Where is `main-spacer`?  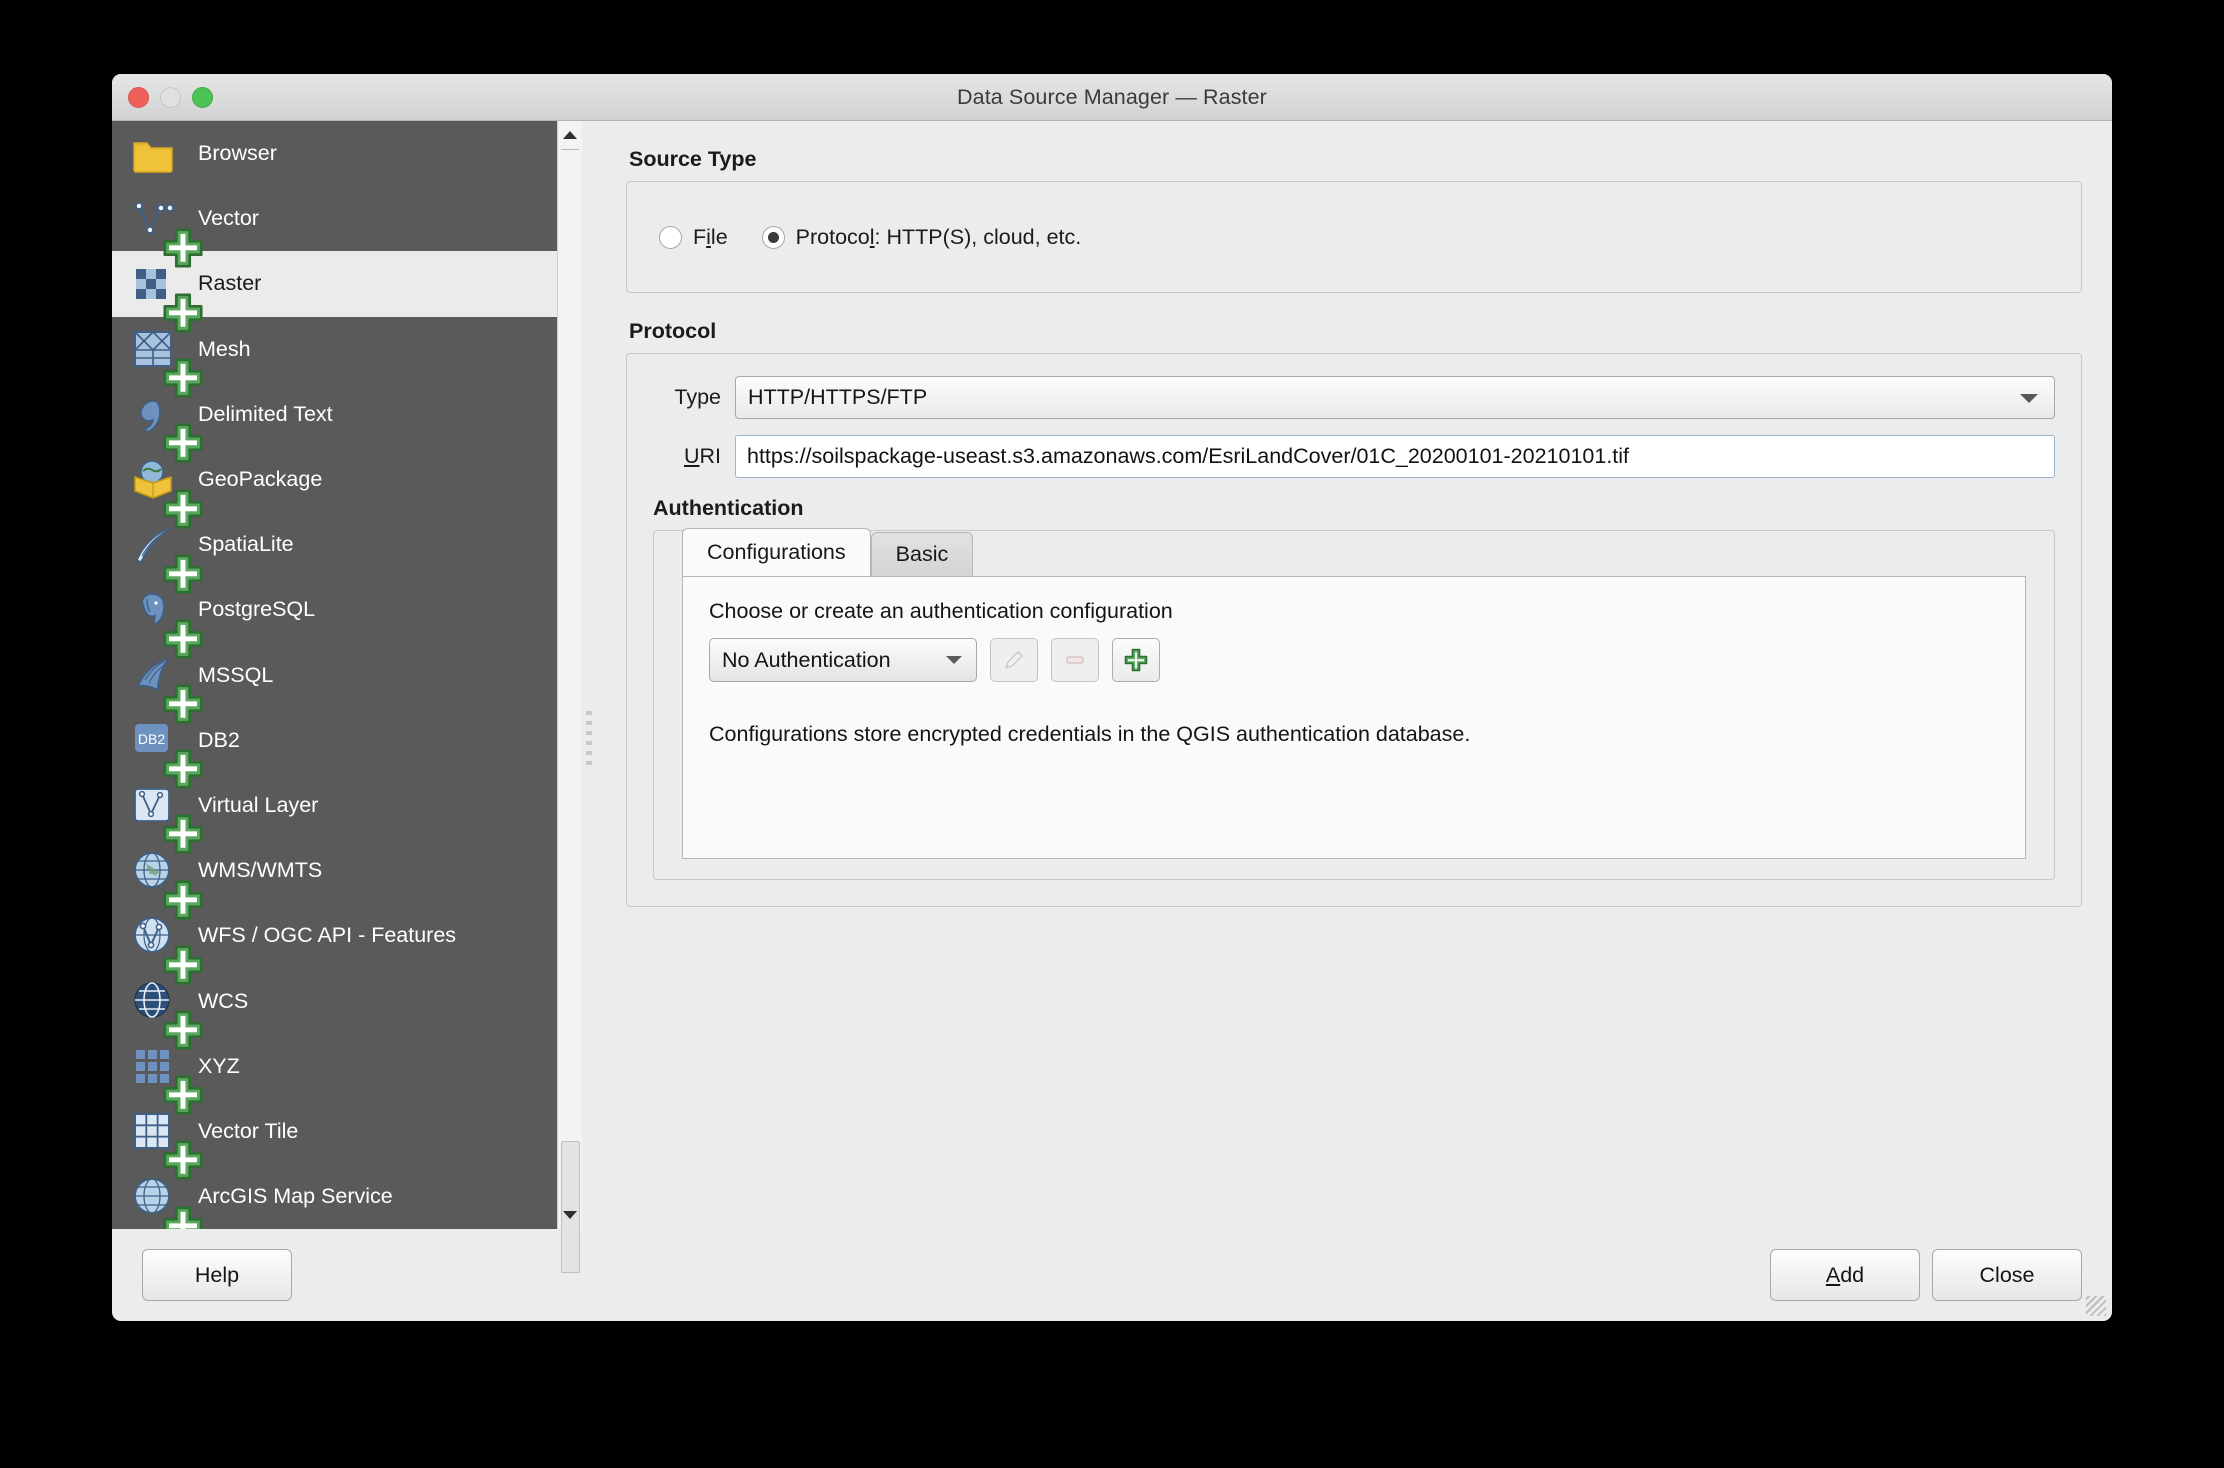 main-spacer is located at coordinates (1354, 1068).